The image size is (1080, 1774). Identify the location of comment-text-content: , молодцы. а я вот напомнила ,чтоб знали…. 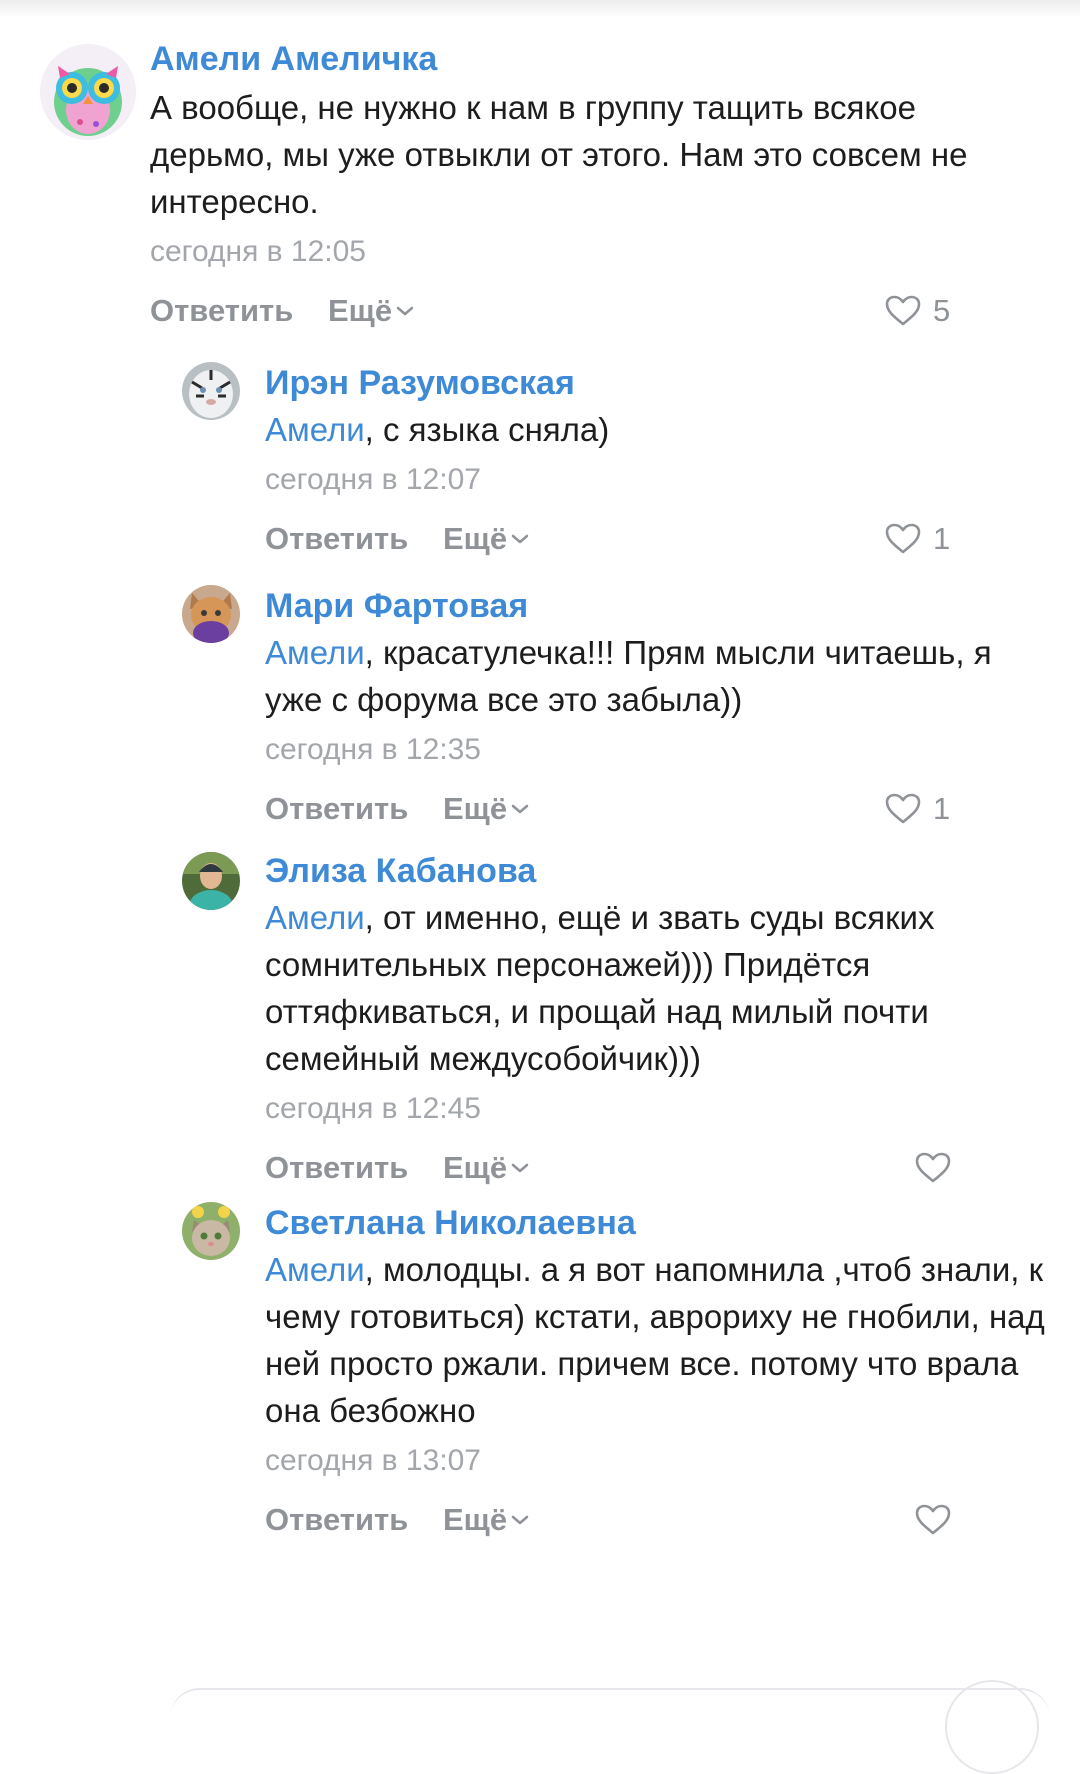
(655, 1340).